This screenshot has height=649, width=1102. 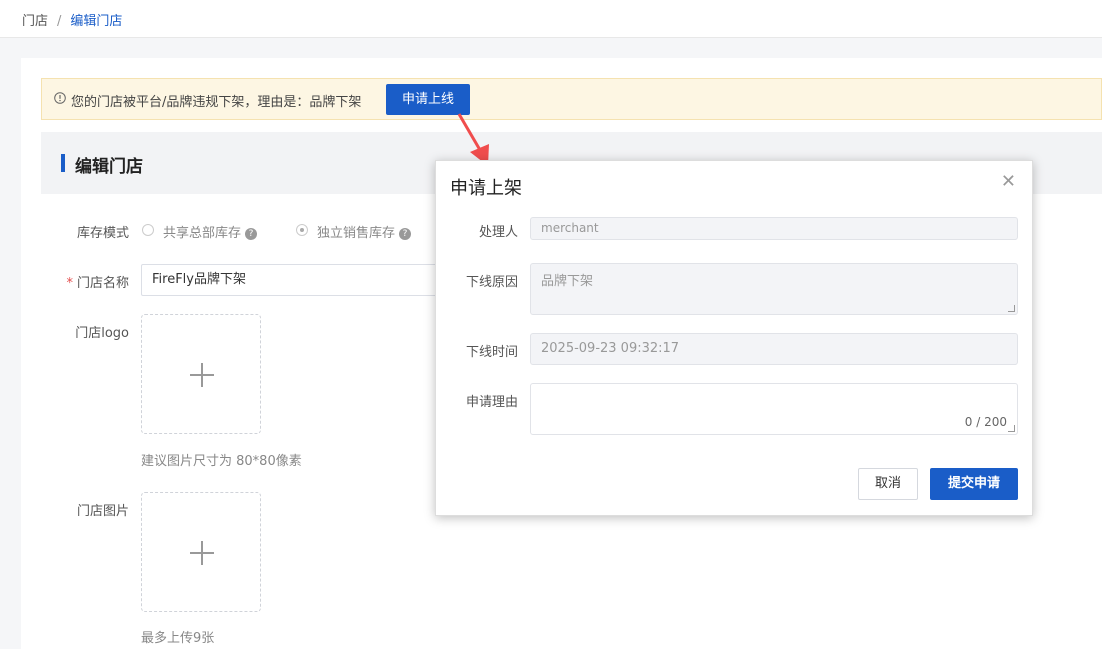 What do you see at coordinates (491, 352) in the screenshot?
I see `offline-time-label: 下线时间` at bounding box center [491, 352].